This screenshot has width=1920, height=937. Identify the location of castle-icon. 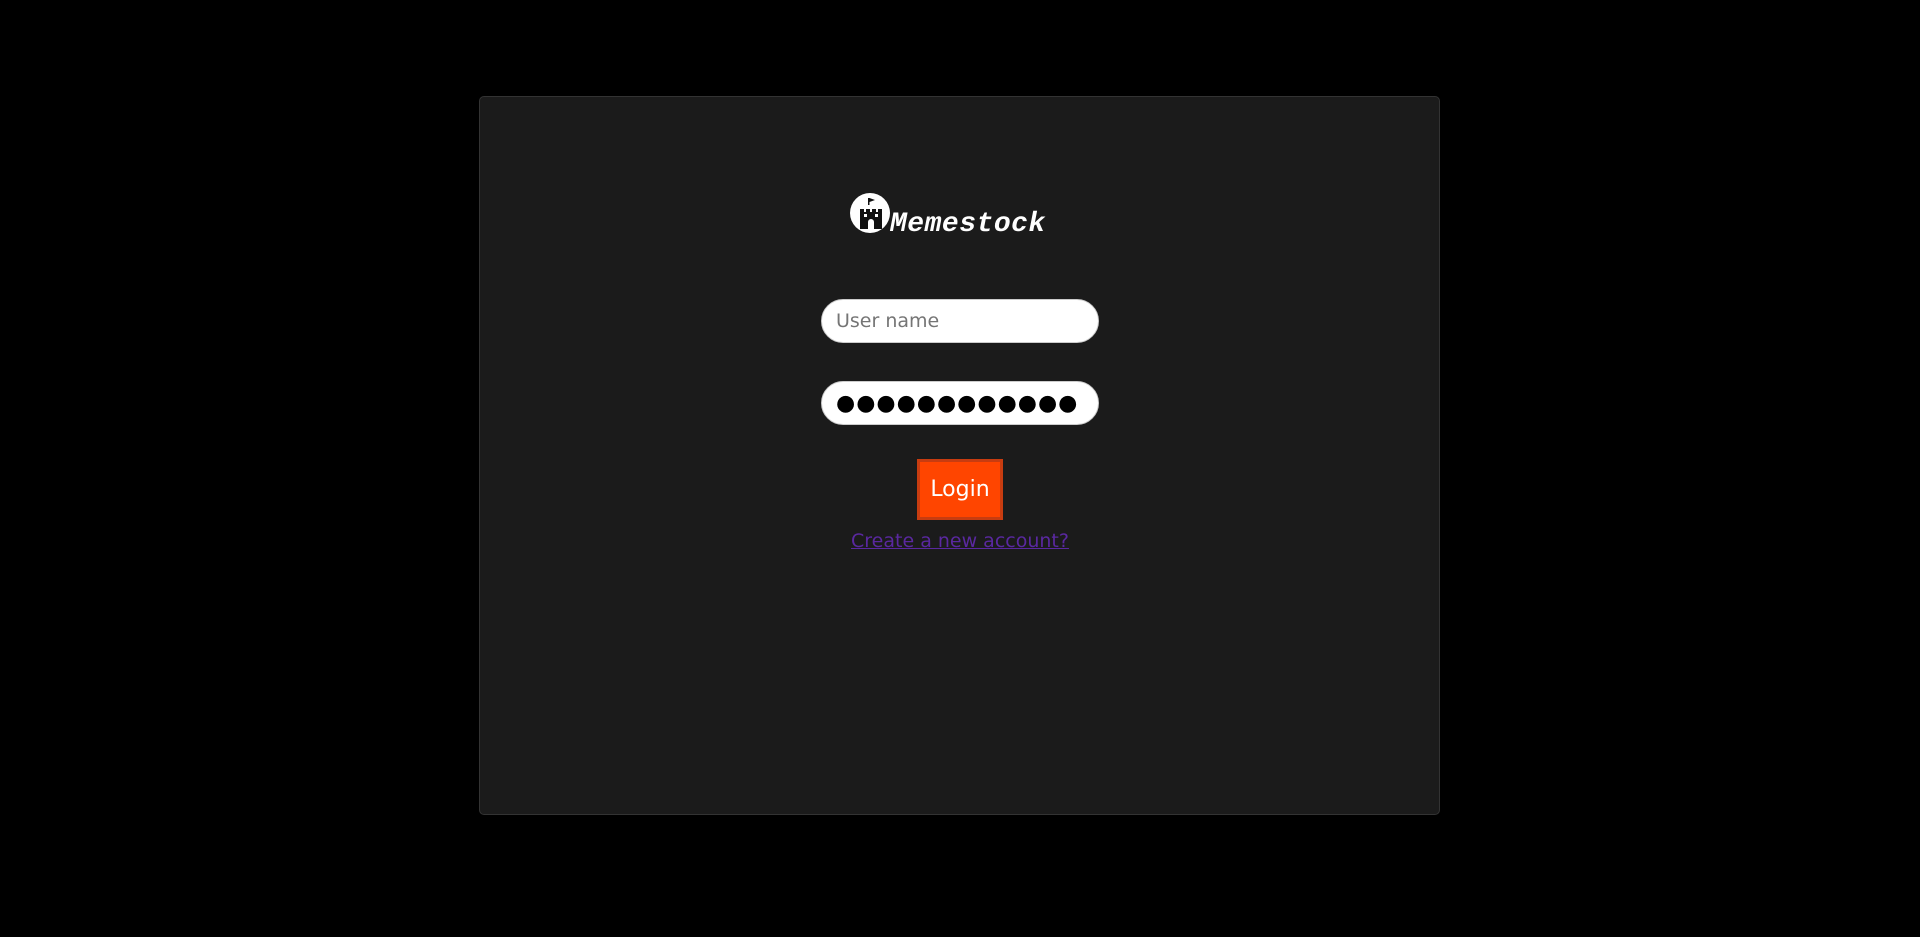
(870, 213).